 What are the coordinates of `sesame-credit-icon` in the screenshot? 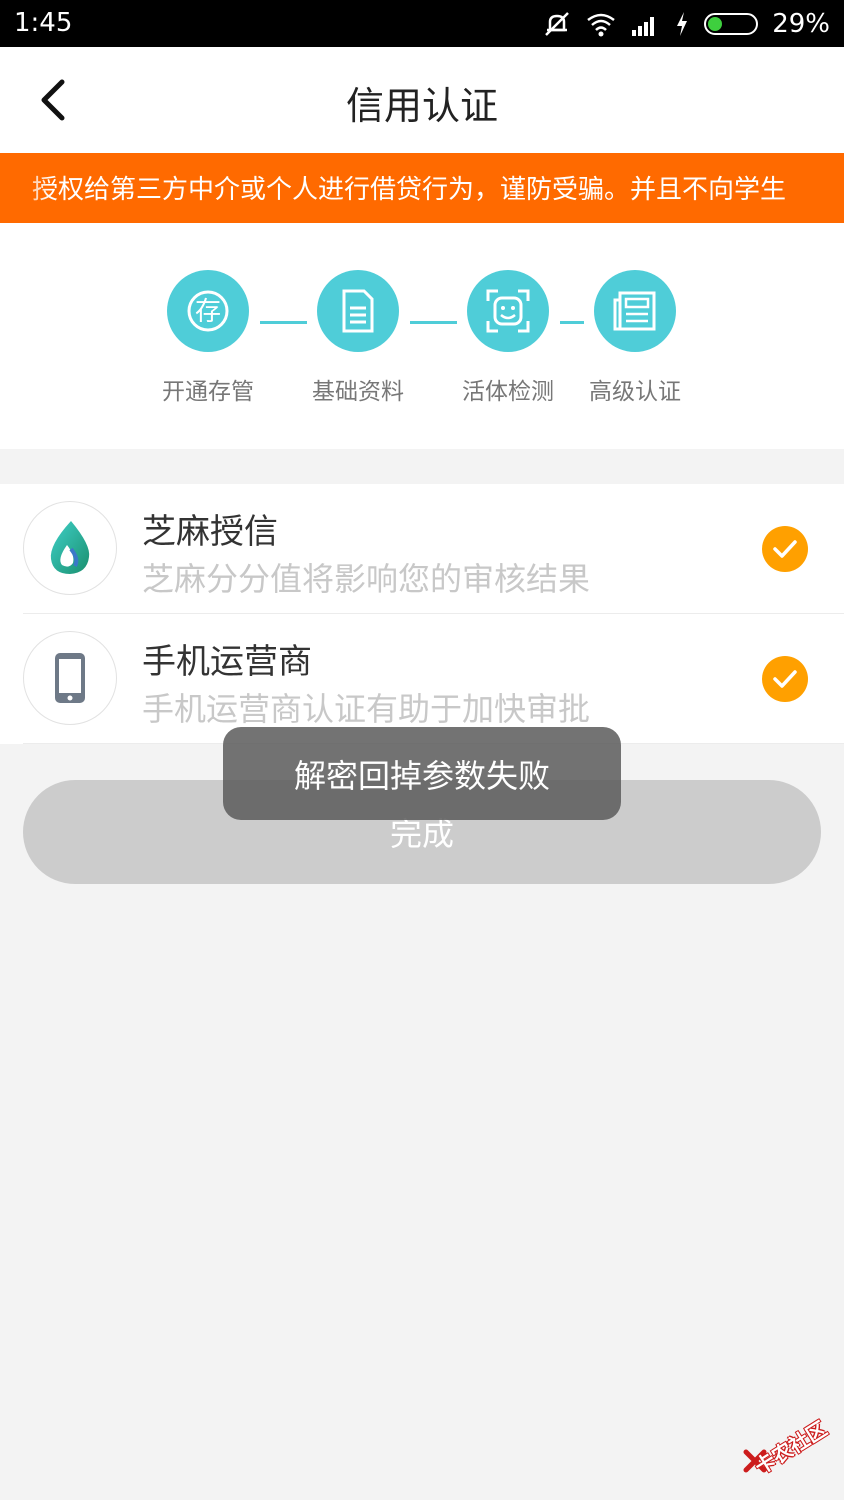 It's located at (70, 548).